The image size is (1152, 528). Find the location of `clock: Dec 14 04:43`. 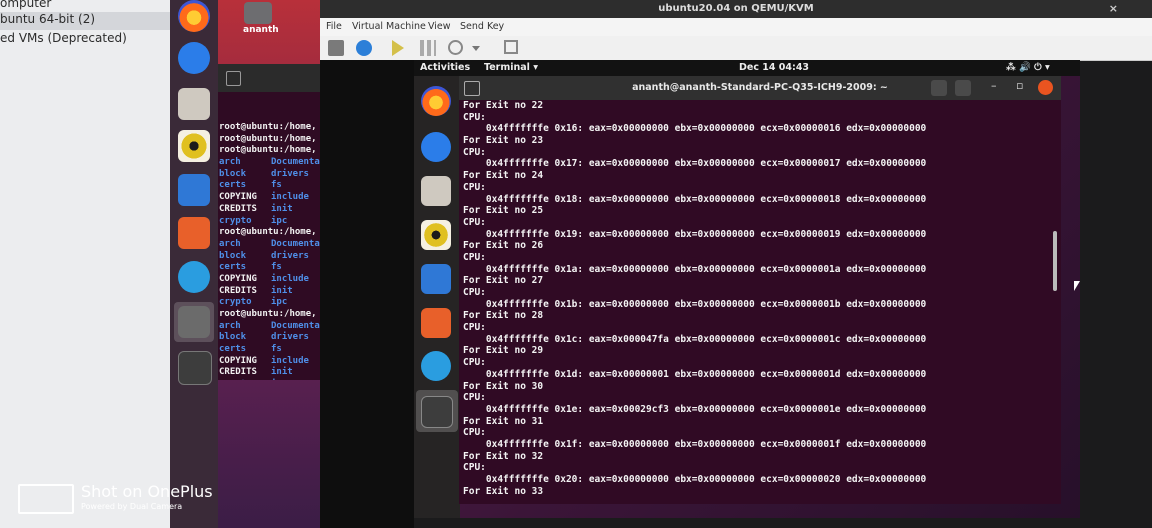

clock: Dec 14 04:43 is located at coordinates (774, 67).